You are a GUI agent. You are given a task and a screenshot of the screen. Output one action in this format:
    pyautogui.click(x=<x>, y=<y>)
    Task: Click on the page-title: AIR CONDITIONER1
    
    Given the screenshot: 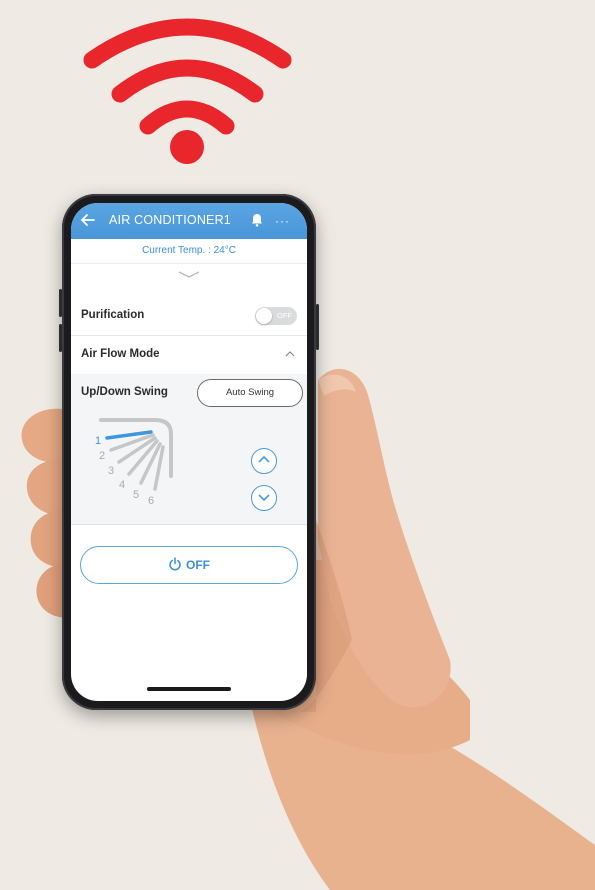 What is the action you would take?
    pyautogui.click(x=170, y=220)
    